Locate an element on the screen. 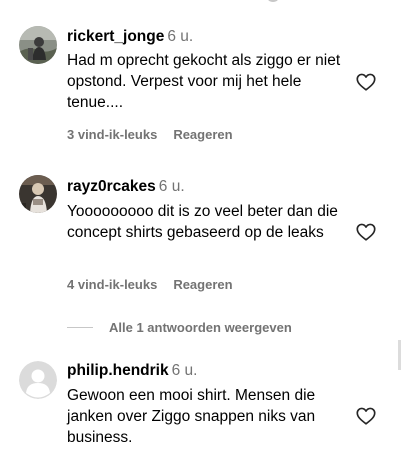 This screenshot has width=401, height=457. default-avatar-icon is located at coordinates (38, 380).